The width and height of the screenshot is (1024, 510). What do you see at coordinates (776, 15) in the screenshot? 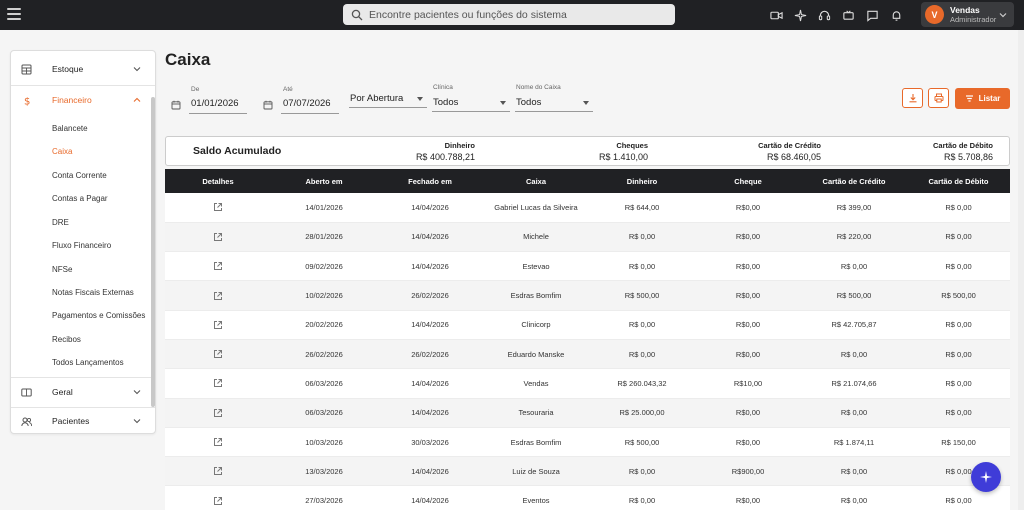
I see `video-icon` at bounding box center [776, 15].